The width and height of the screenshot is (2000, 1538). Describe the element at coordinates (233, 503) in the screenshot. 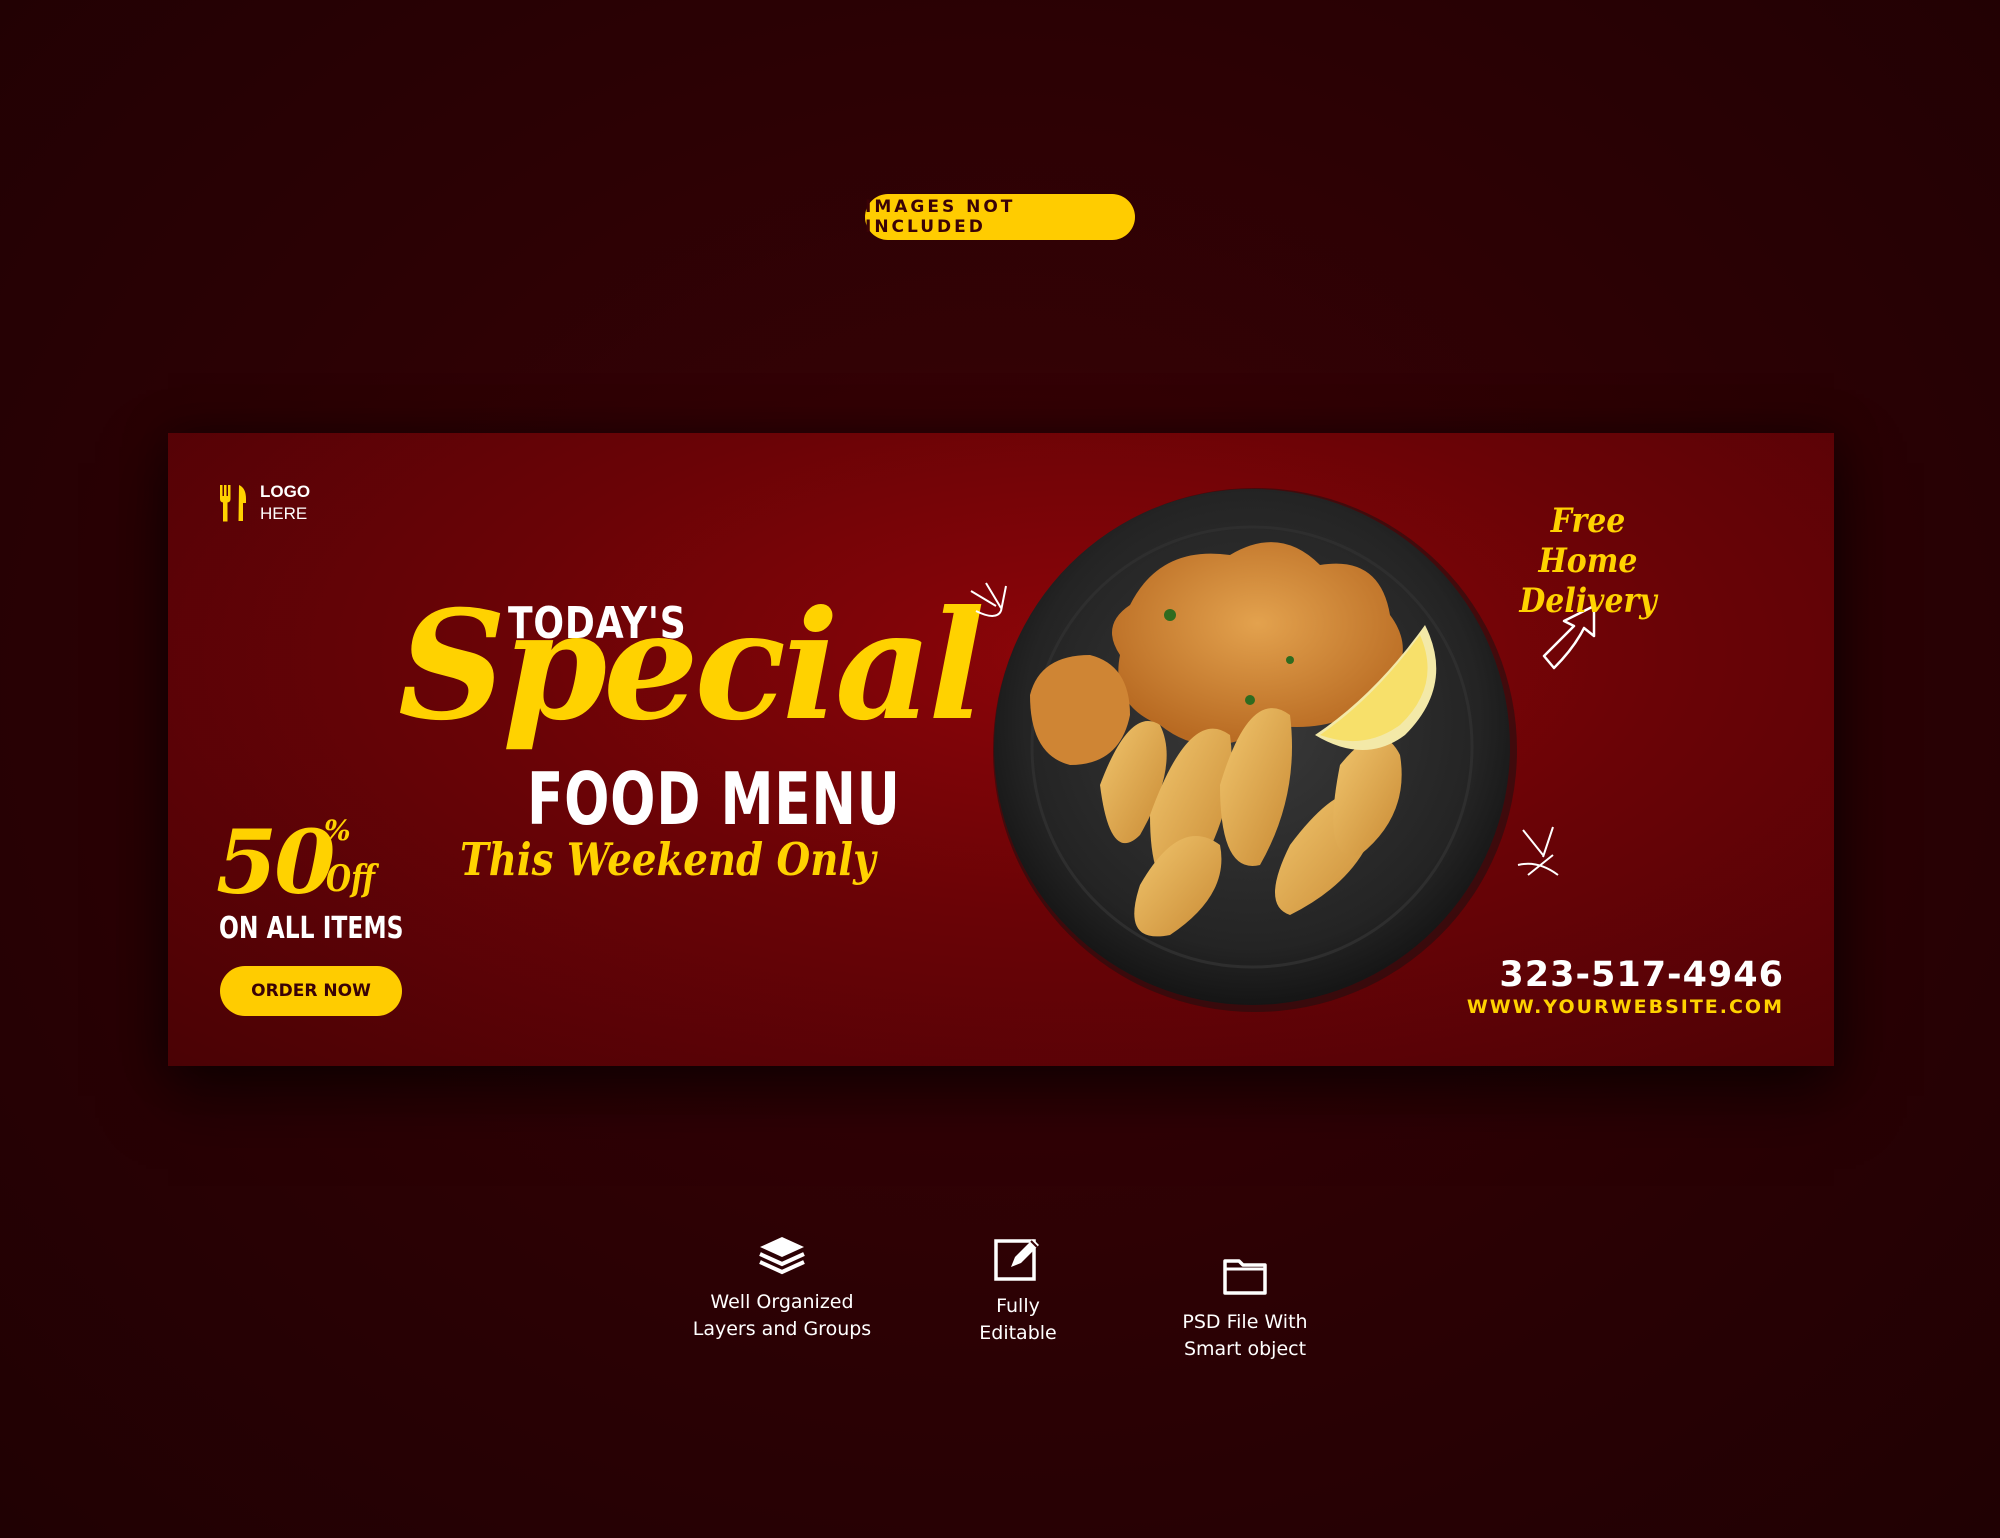

I see `fork-spoon-icon` at that location.